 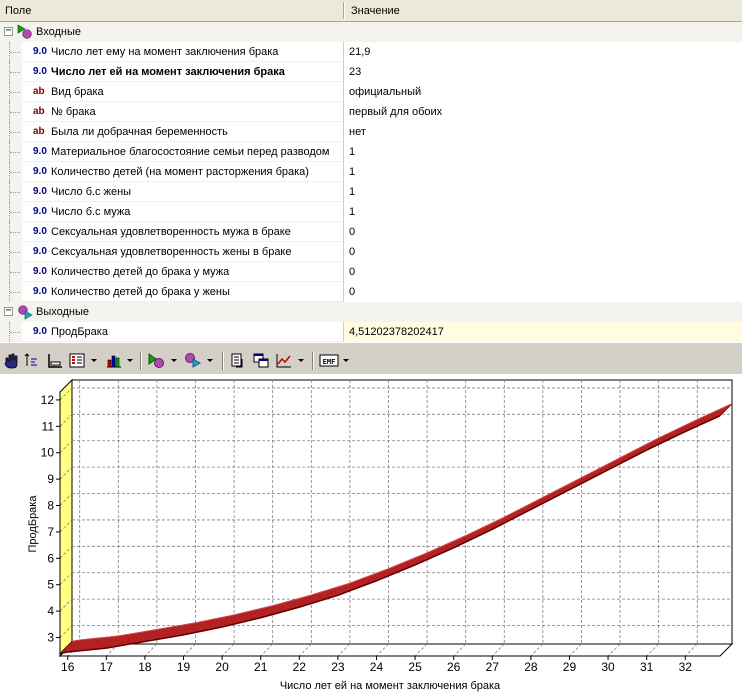 What do you see at coordinates (493, 667) in the screenshot?
I see `x-tick-label: 27` at bounding box center [493, 667].